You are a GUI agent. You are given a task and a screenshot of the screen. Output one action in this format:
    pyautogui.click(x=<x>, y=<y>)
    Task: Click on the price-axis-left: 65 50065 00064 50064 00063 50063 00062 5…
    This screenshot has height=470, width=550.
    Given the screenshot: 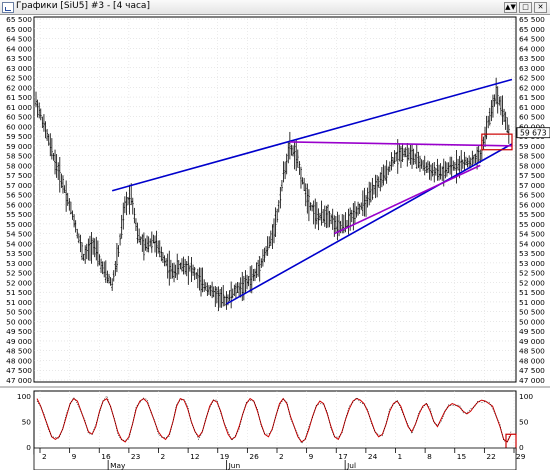 What is the action you would take?
    pyautogui.click(x=19, y=200)
    